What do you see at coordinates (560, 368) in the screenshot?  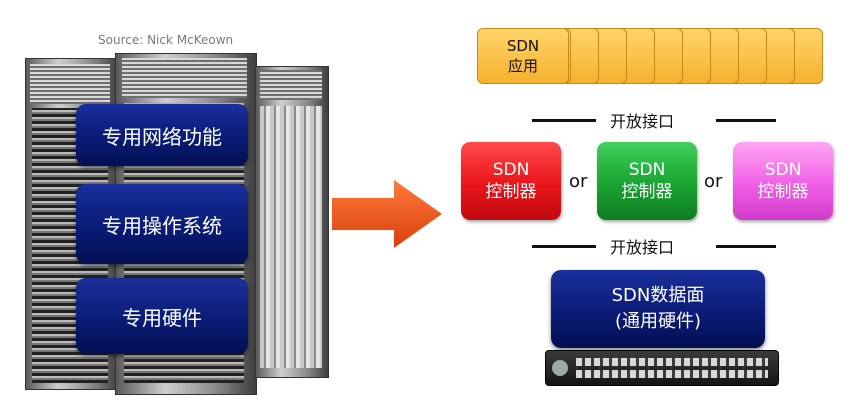 I see `switch-logo-icon` at bounding box center [560, 368].